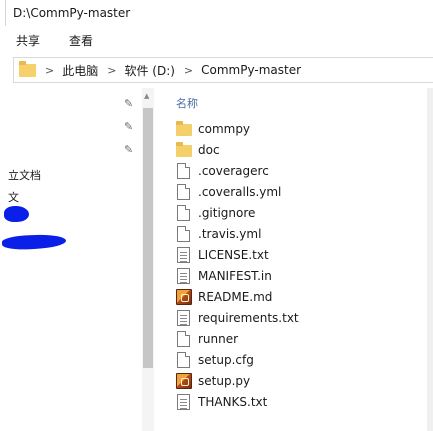 Image resolution: width=433 pixels, height=431 pixels. Describe the element at coordinates (301, 359) in the screenshot. I see `file-row: setup.cfg` at that location.